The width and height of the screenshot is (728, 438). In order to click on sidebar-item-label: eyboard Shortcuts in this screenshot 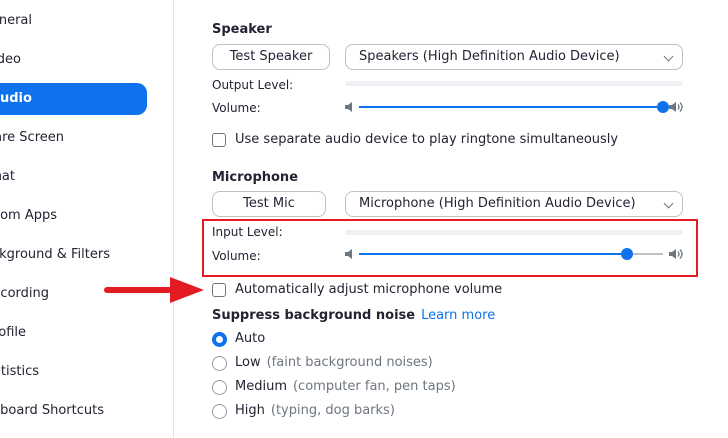, I will do `click(52, 410)`.